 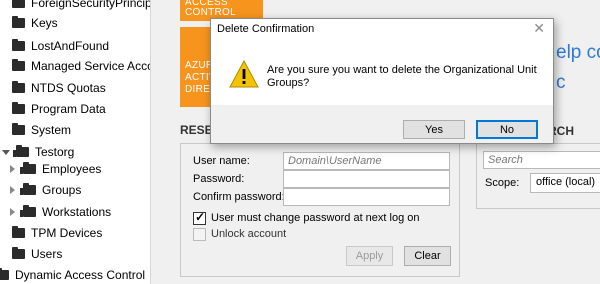 I want to click on username-label: User name:, so click(x=221, y=161).